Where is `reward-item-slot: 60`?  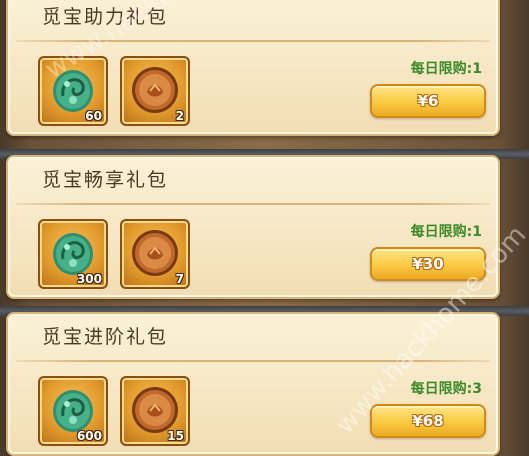 reward-item-slot: 60 is located at coordinates (73, 91).